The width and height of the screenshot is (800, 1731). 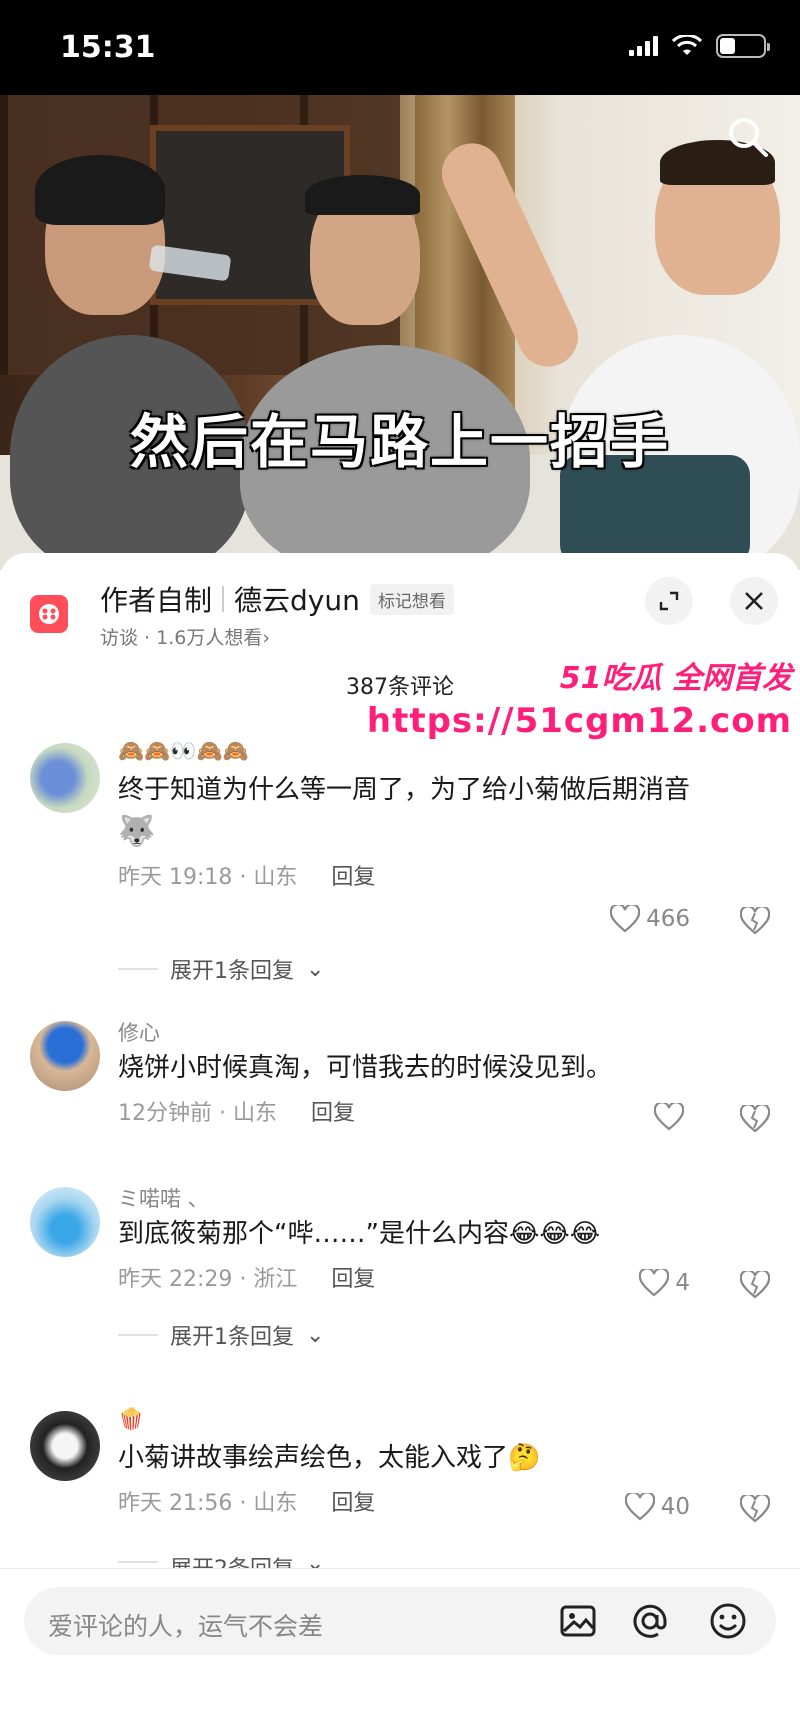 I want to click on emoji-icon, so click(x=728, y=1621).